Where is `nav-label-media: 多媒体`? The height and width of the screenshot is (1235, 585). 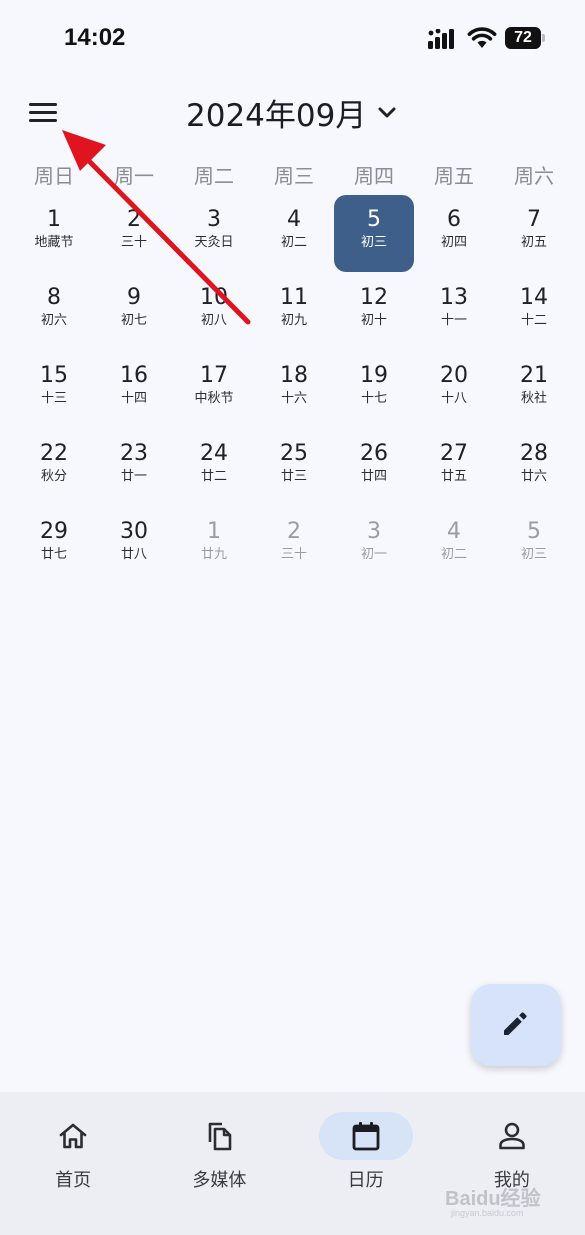
nav-label-media: 多媒体 is located at coordinates (219, 1180).